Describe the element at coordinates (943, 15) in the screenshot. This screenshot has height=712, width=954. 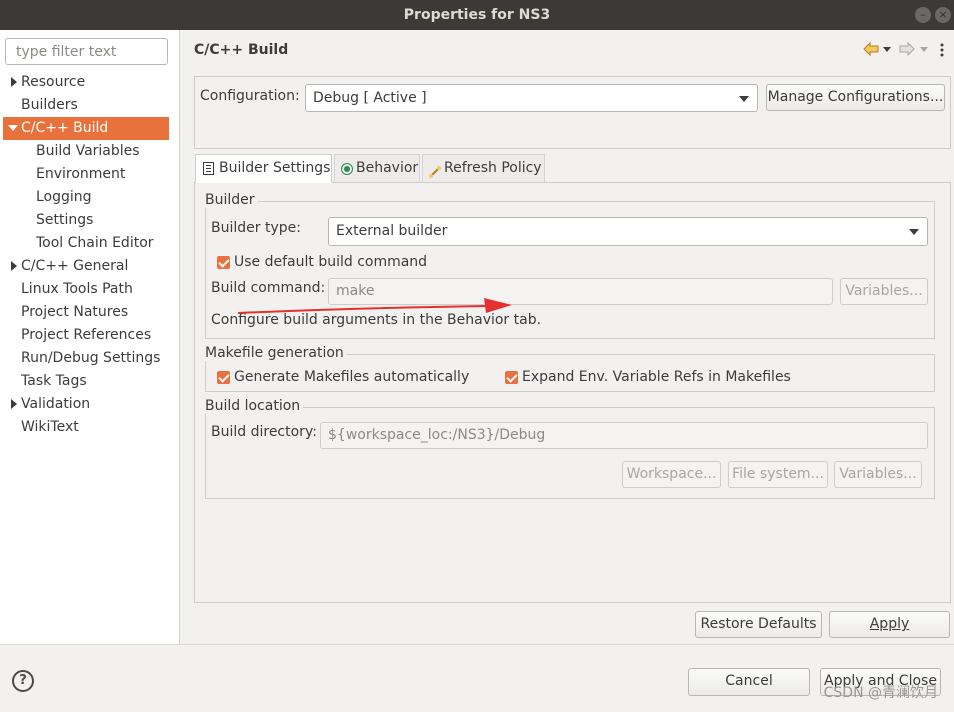
I see `close-button: ×` at that location.